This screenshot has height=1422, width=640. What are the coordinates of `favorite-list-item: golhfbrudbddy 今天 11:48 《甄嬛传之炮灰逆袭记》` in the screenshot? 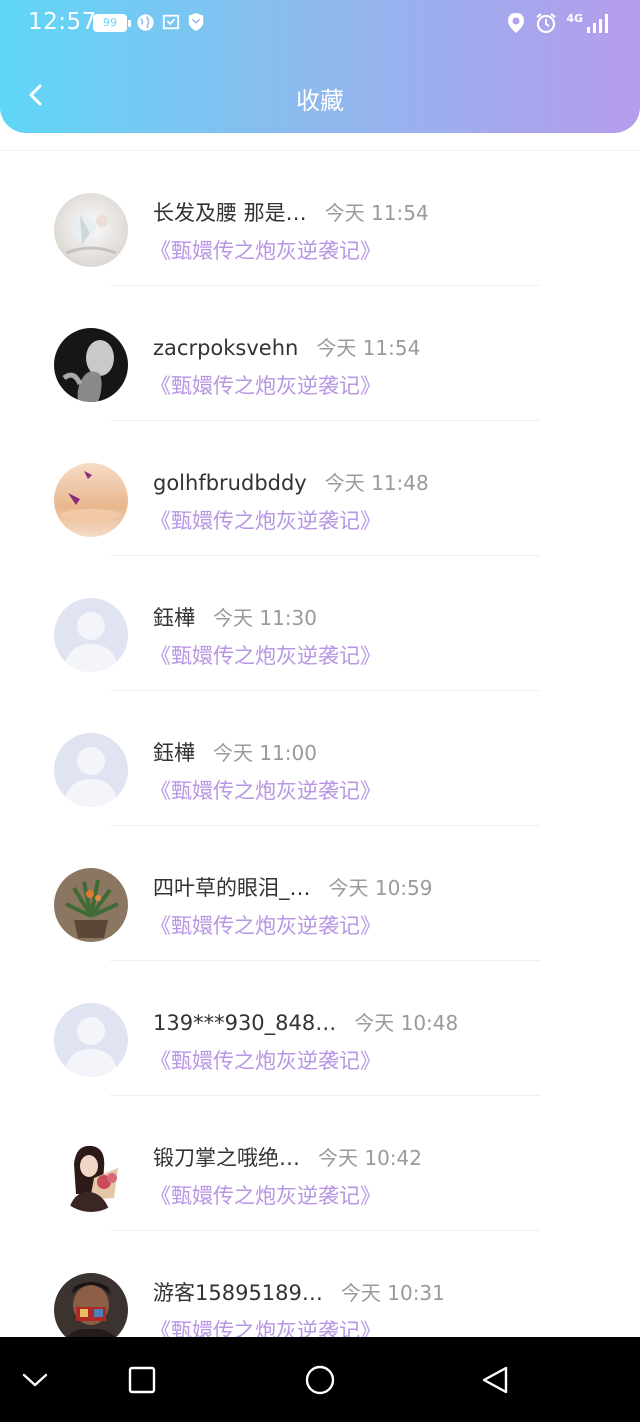 It's located at (320, 488).